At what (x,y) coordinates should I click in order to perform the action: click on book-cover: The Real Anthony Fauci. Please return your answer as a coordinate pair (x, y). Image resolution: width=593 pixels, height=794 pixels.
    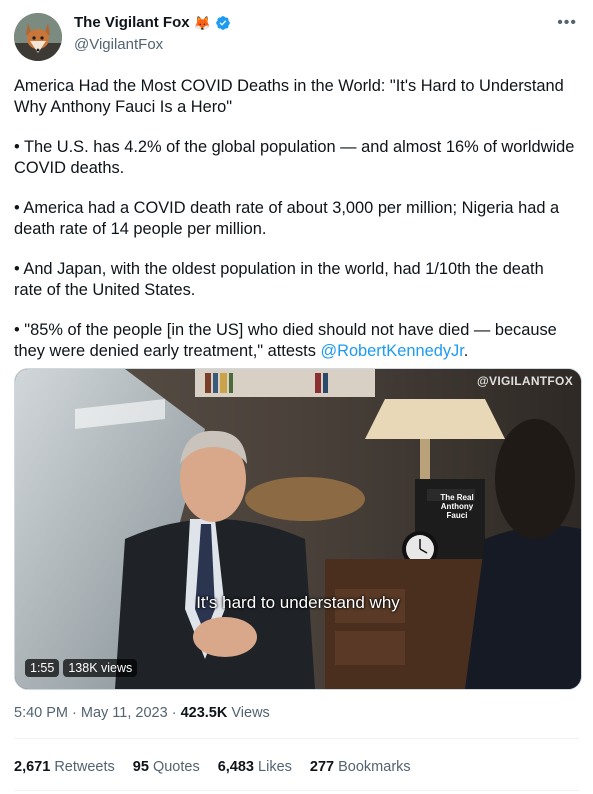
    Looking at the image, I should click on (457, 506).